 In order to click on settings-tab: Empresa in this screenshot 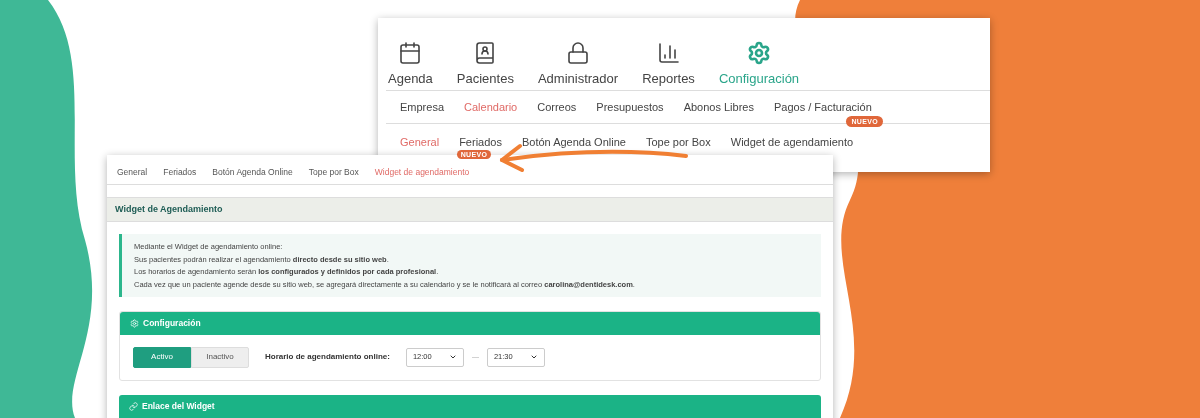, I will do `click(422, 107)`.